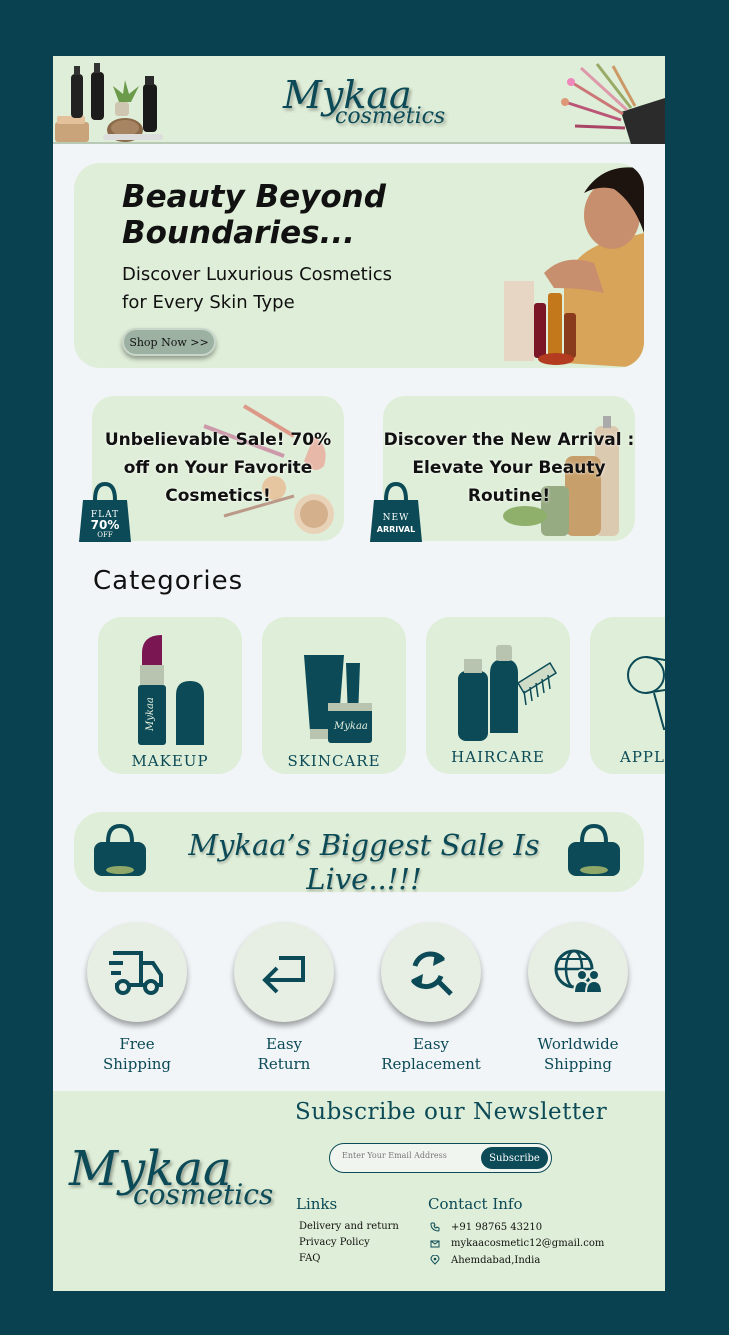 The height and width of the screenshot is (1335, 729). What do you see at coordinates (349, 1227) in the screenshot?
I see `link-delivery-return: Delivery and return` at bounding box center [349, 1227].